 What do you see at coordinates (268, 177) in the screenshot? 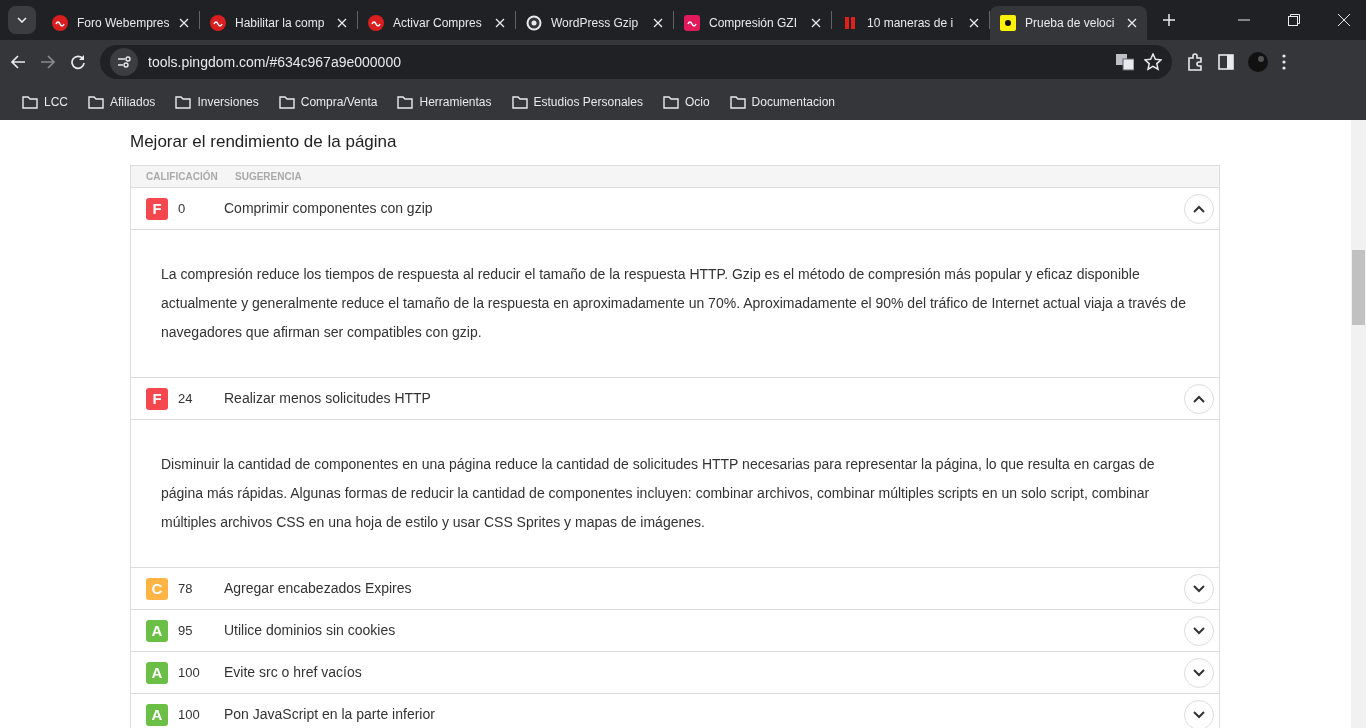
I see `column-header: SUGERENCIA` at bounding box center [268, 177].